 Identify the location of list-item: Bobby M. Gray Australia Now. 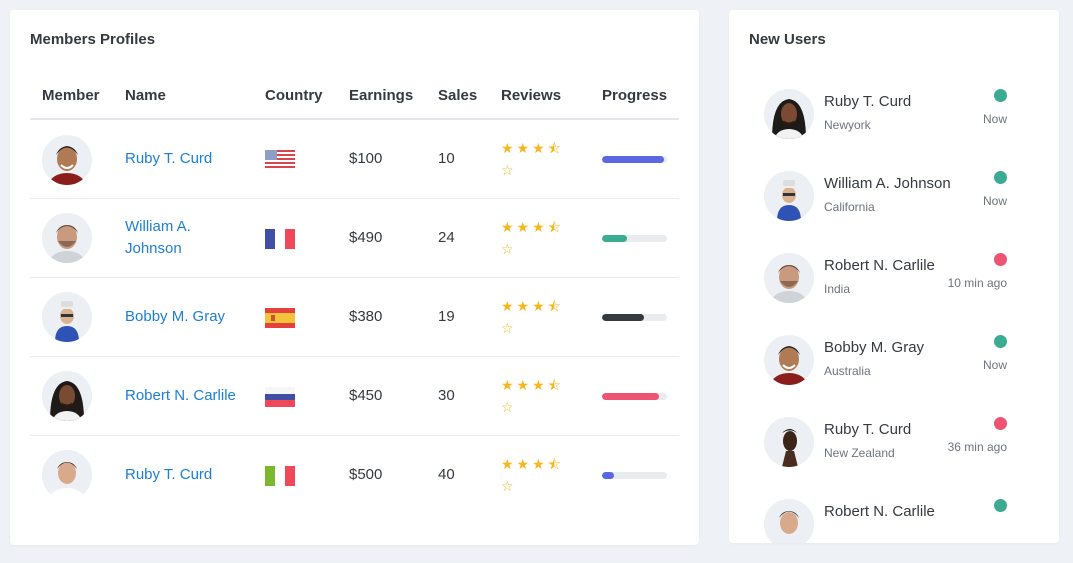
(886, 361).